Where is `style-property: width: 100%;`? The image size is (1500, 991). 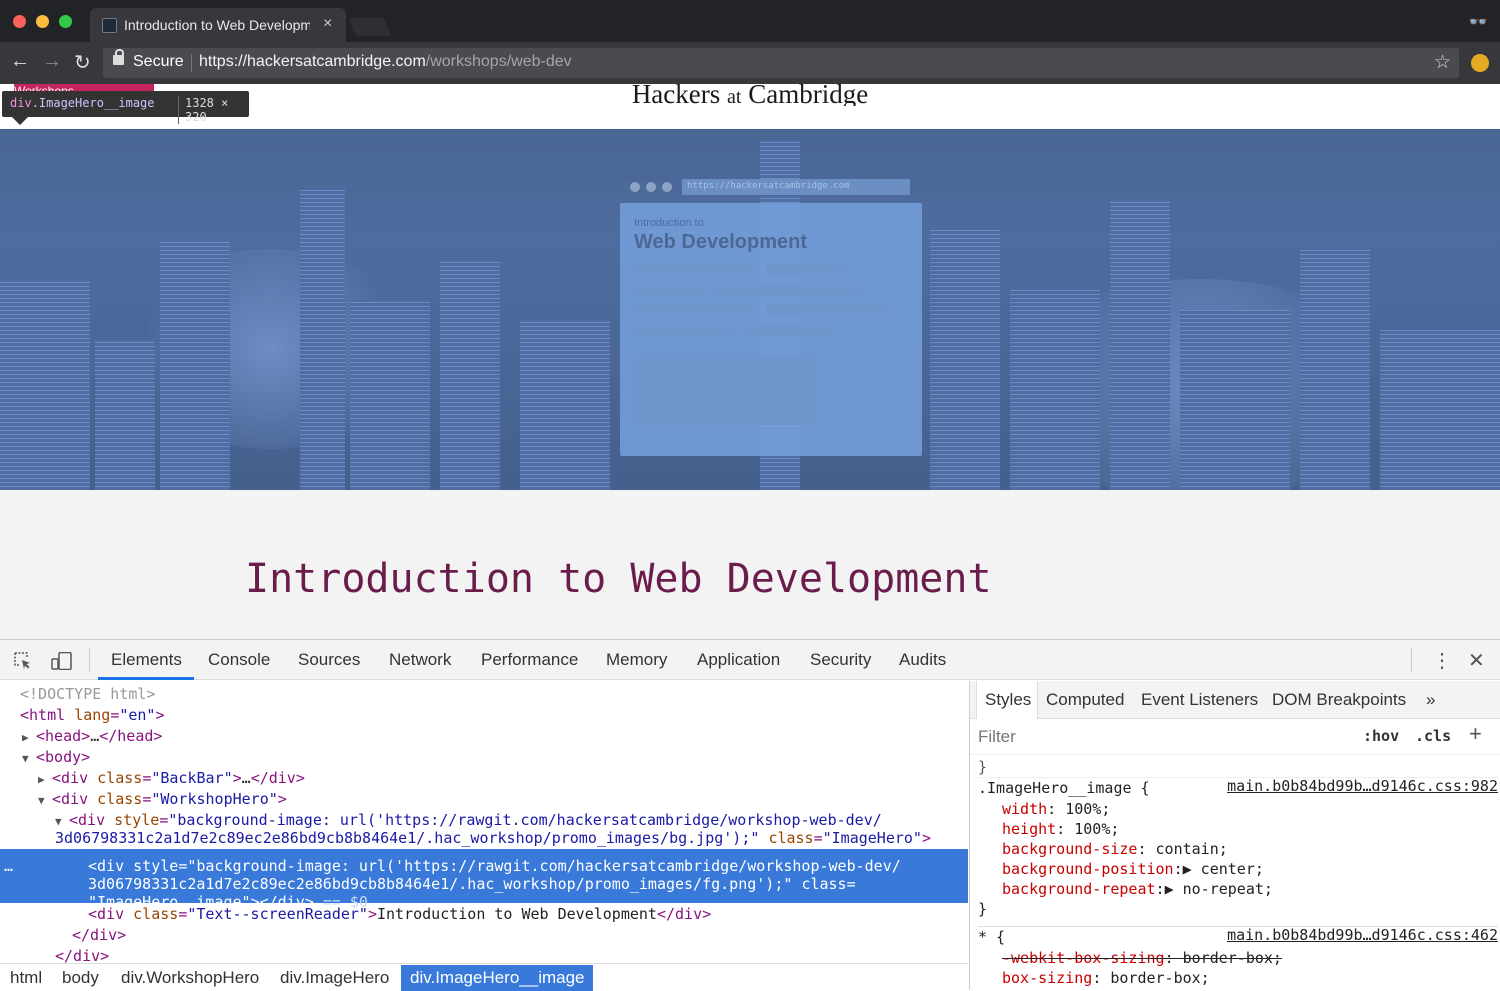
style-property: width: 100%; is located at coordinates (1251, 809).